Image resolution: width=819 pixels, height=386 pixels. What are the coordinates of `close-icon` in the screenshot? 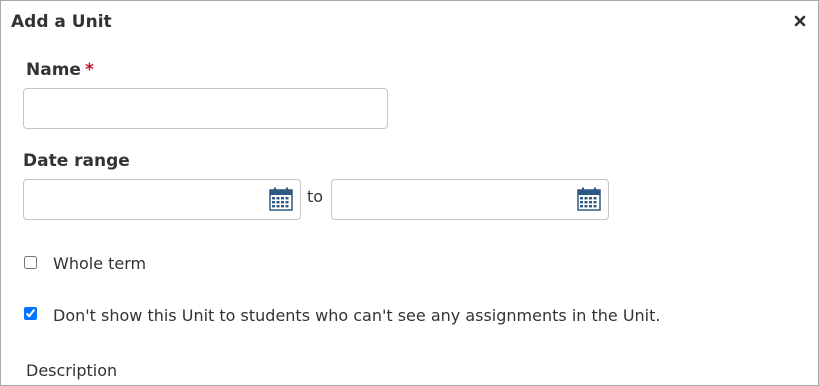 It's located at (800, 21).